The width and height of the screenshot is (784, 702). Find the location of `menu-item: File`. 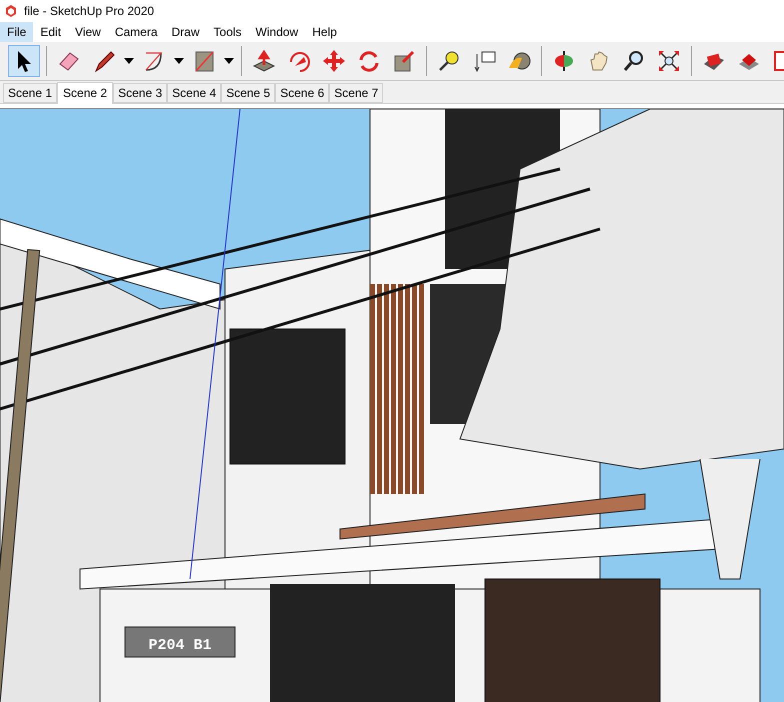

menu-item: File is located at coordinates (17, 32).